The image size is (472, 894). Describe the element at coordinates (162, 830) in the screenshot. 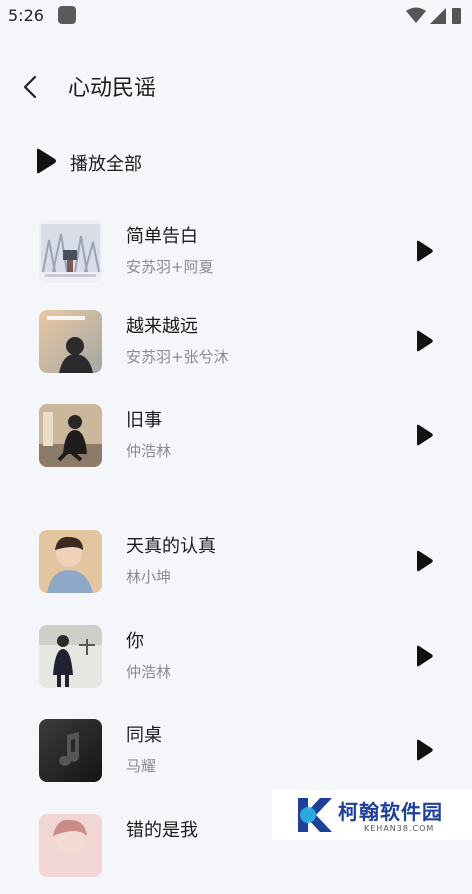

I see `song-title: 错的是我` at that location.